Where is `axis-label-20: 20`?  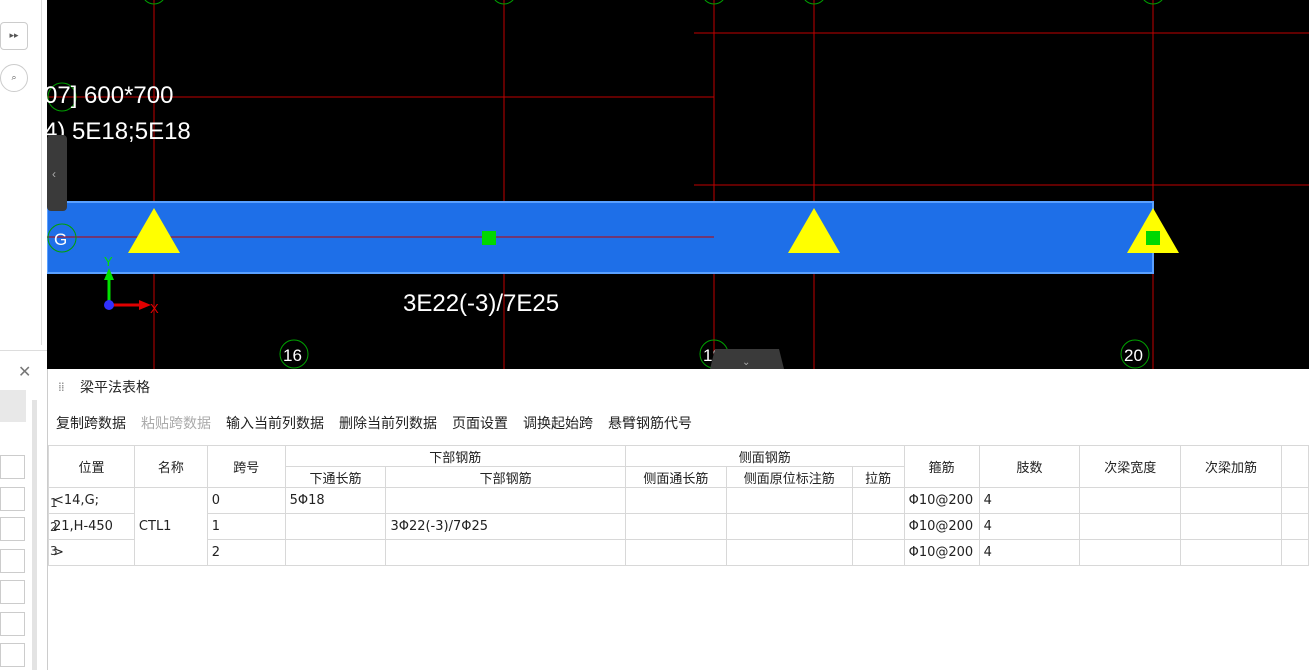
axis-label-20: 20 is located at coordinates (1133, 355).